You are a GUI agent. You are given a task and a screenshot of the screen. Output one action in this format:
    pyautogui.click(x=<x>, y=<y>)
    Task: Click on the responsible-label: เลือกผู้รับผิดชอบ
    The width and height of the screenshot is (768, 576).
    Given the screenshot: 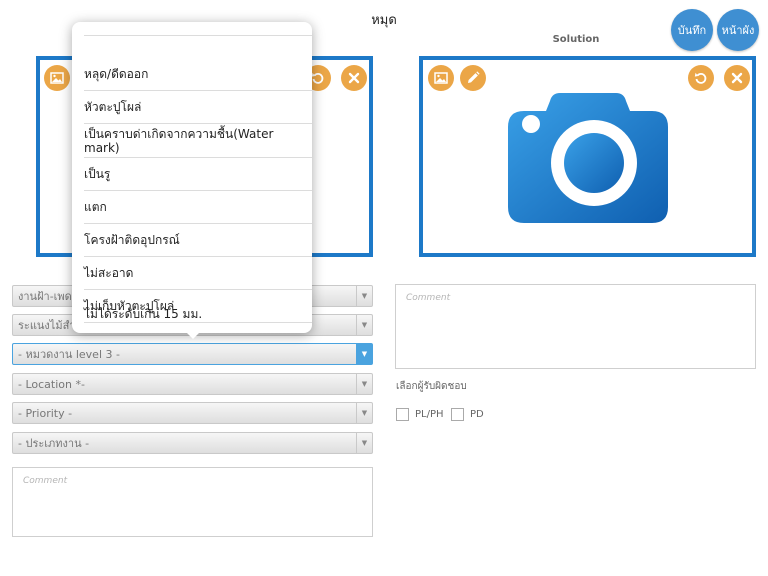 What is the action you would take?
    pyautogui.click(x=431, y=386)
    